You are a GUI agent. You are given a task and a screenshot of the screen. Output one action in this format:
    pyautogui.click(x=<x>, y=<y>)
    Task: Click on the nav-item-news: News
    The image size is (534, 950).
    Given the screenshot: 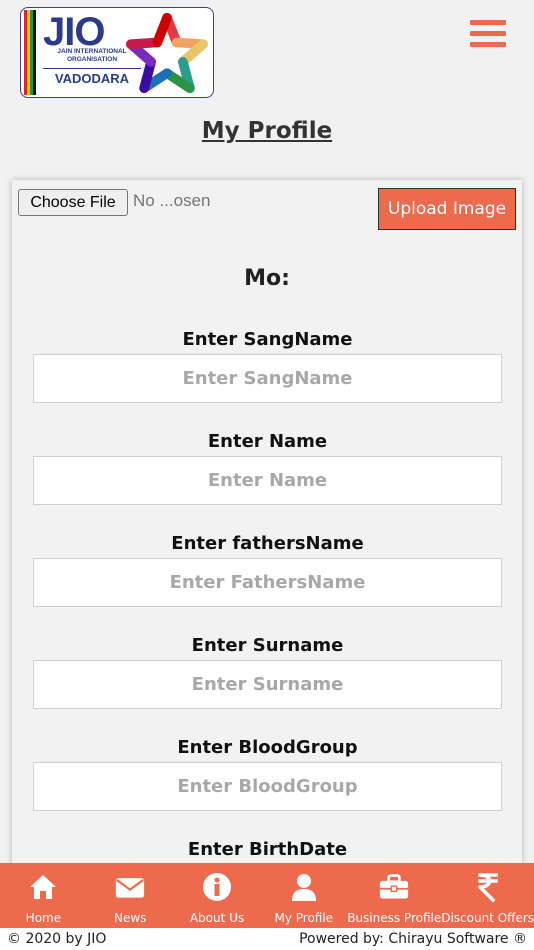 What is the action you would take?
    pyautogui.click(x=130, y=895)
    